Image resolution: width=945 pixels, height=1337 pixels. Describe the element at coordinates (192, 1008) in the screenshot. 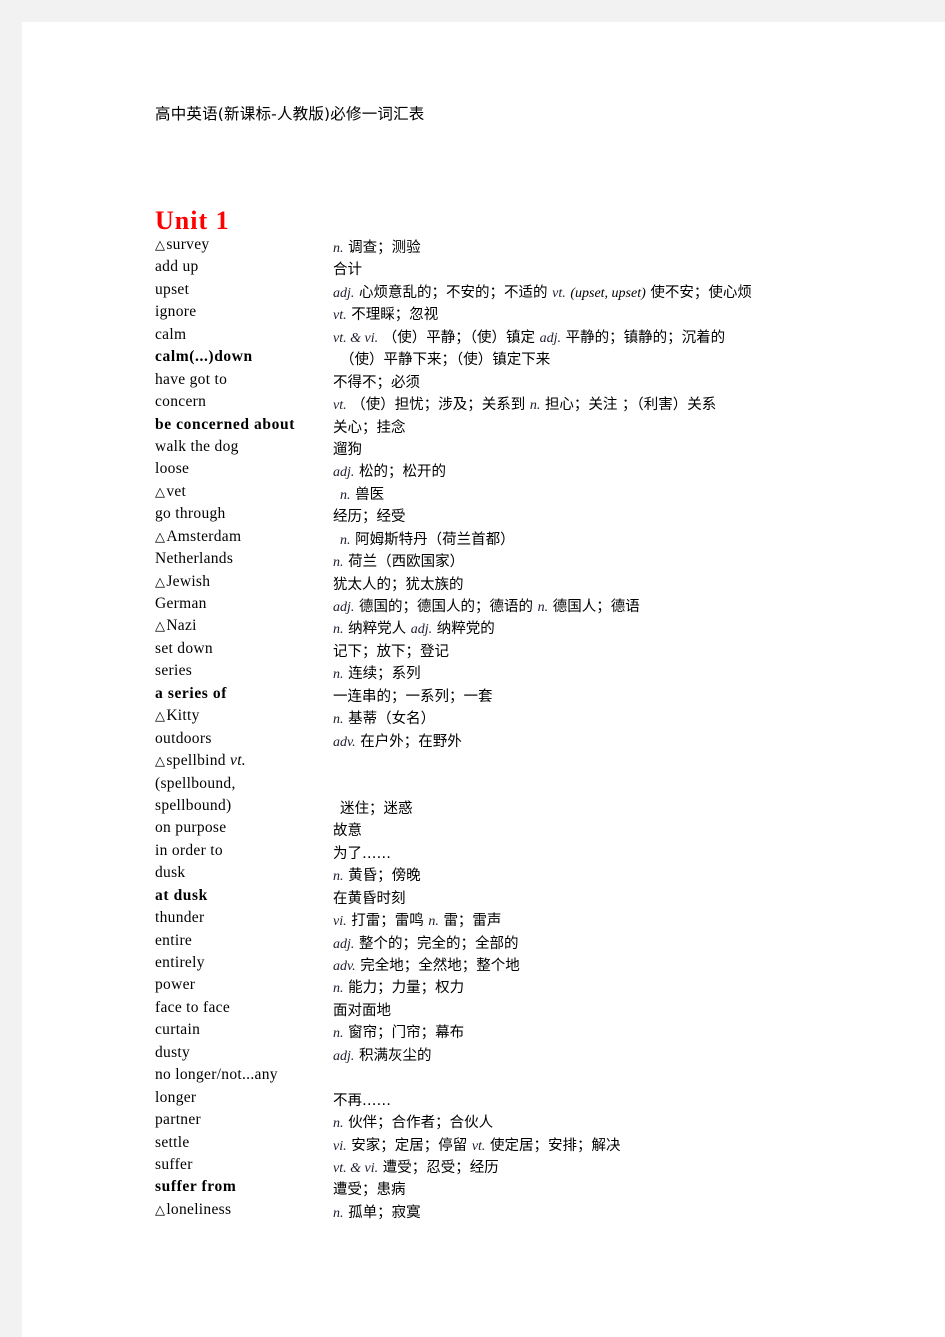

I see `vocabulary-word: face to face` at that location.